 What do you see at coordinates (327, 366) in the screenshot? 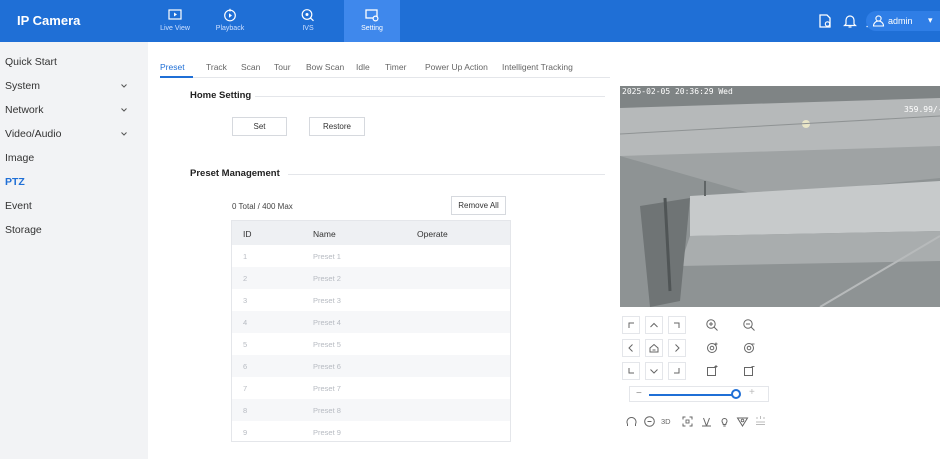
I see `preset-name: Preset 6` at bounding box center [327, 366].